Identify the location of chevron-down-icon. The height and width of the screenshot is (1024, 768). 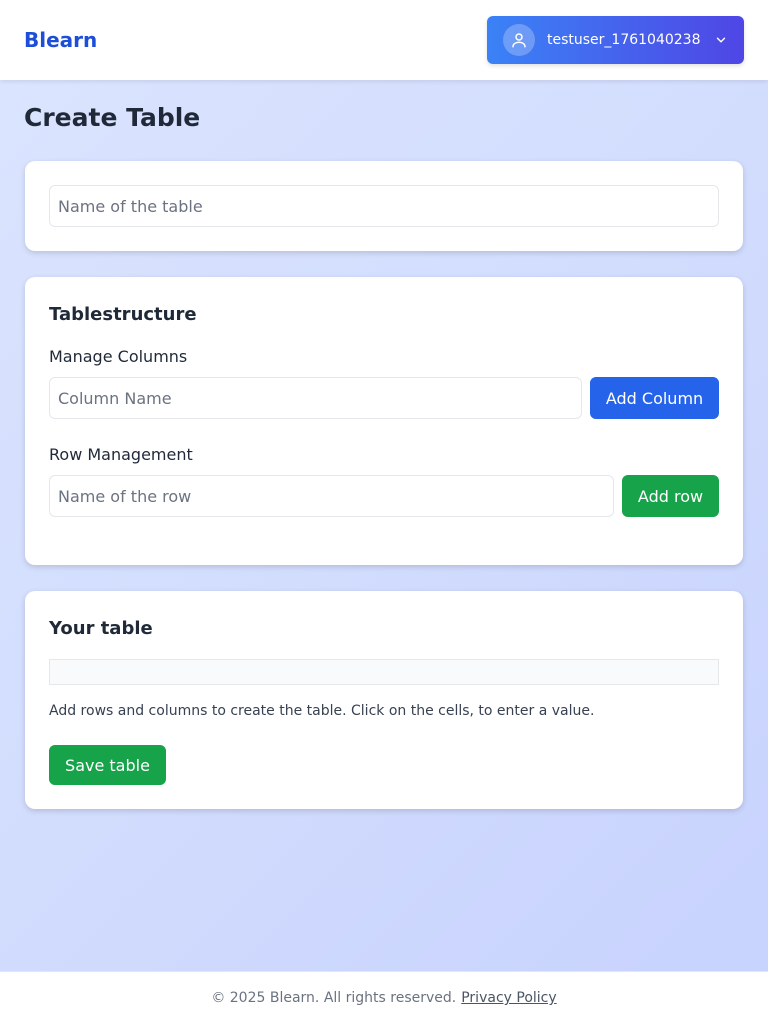
(721, 40).